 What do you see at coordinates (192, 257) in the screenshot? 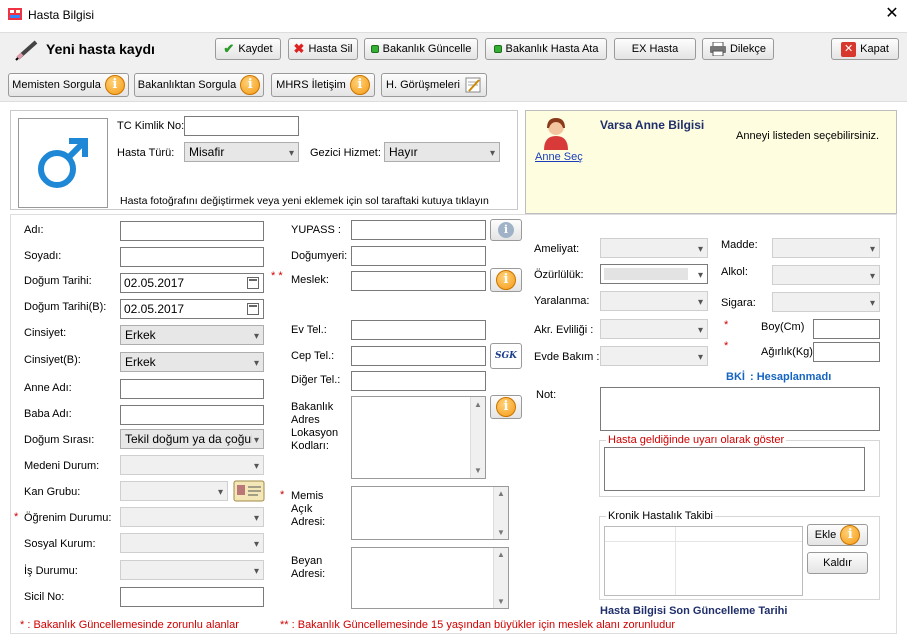
I see `surname-input` at bounding box center [192, 257].